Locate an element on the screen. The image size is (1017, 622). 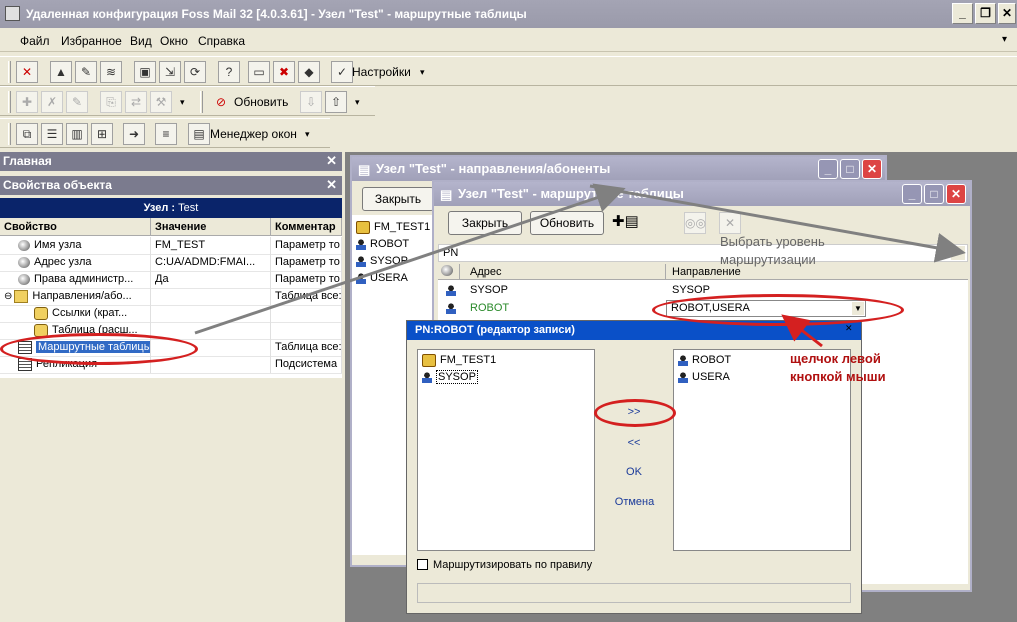
level-hint: Выбрать уровень маршрутизации is located at coordinates (772, 250).